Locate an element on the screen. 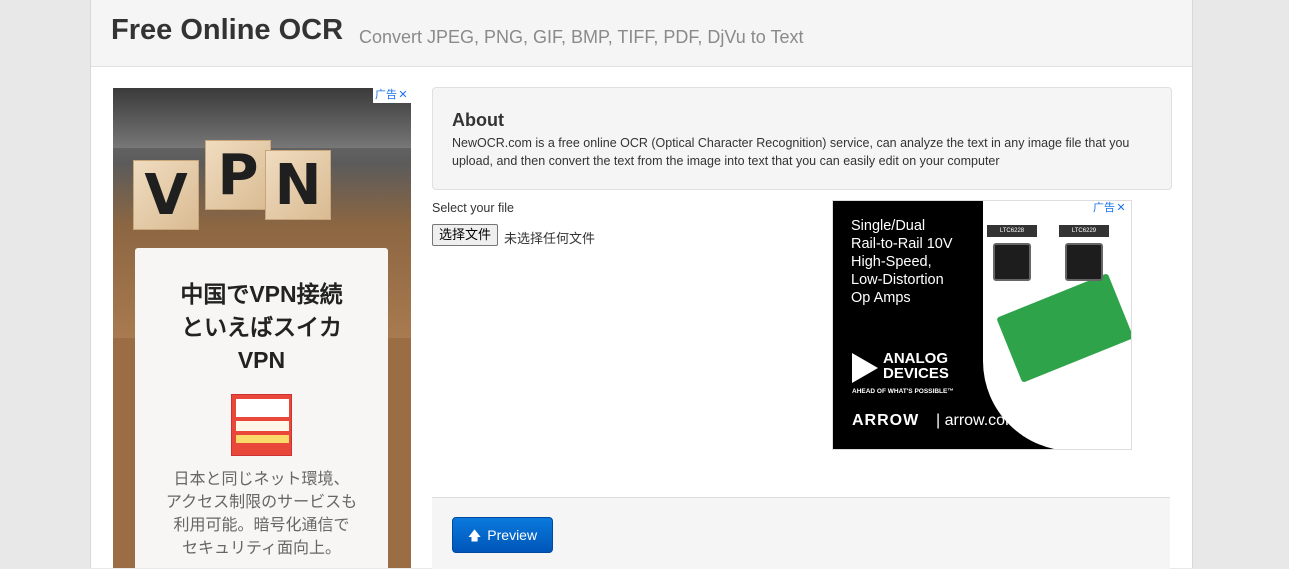 This screenshot has height=569, width=1289. ad-cube-n: N is located at coordinates (298, 185).